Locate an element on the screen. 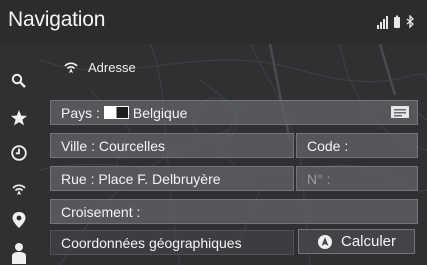 The height and width of the screenshot is (265, 427). country-value: Belgique is located at coordinates (160, 113).